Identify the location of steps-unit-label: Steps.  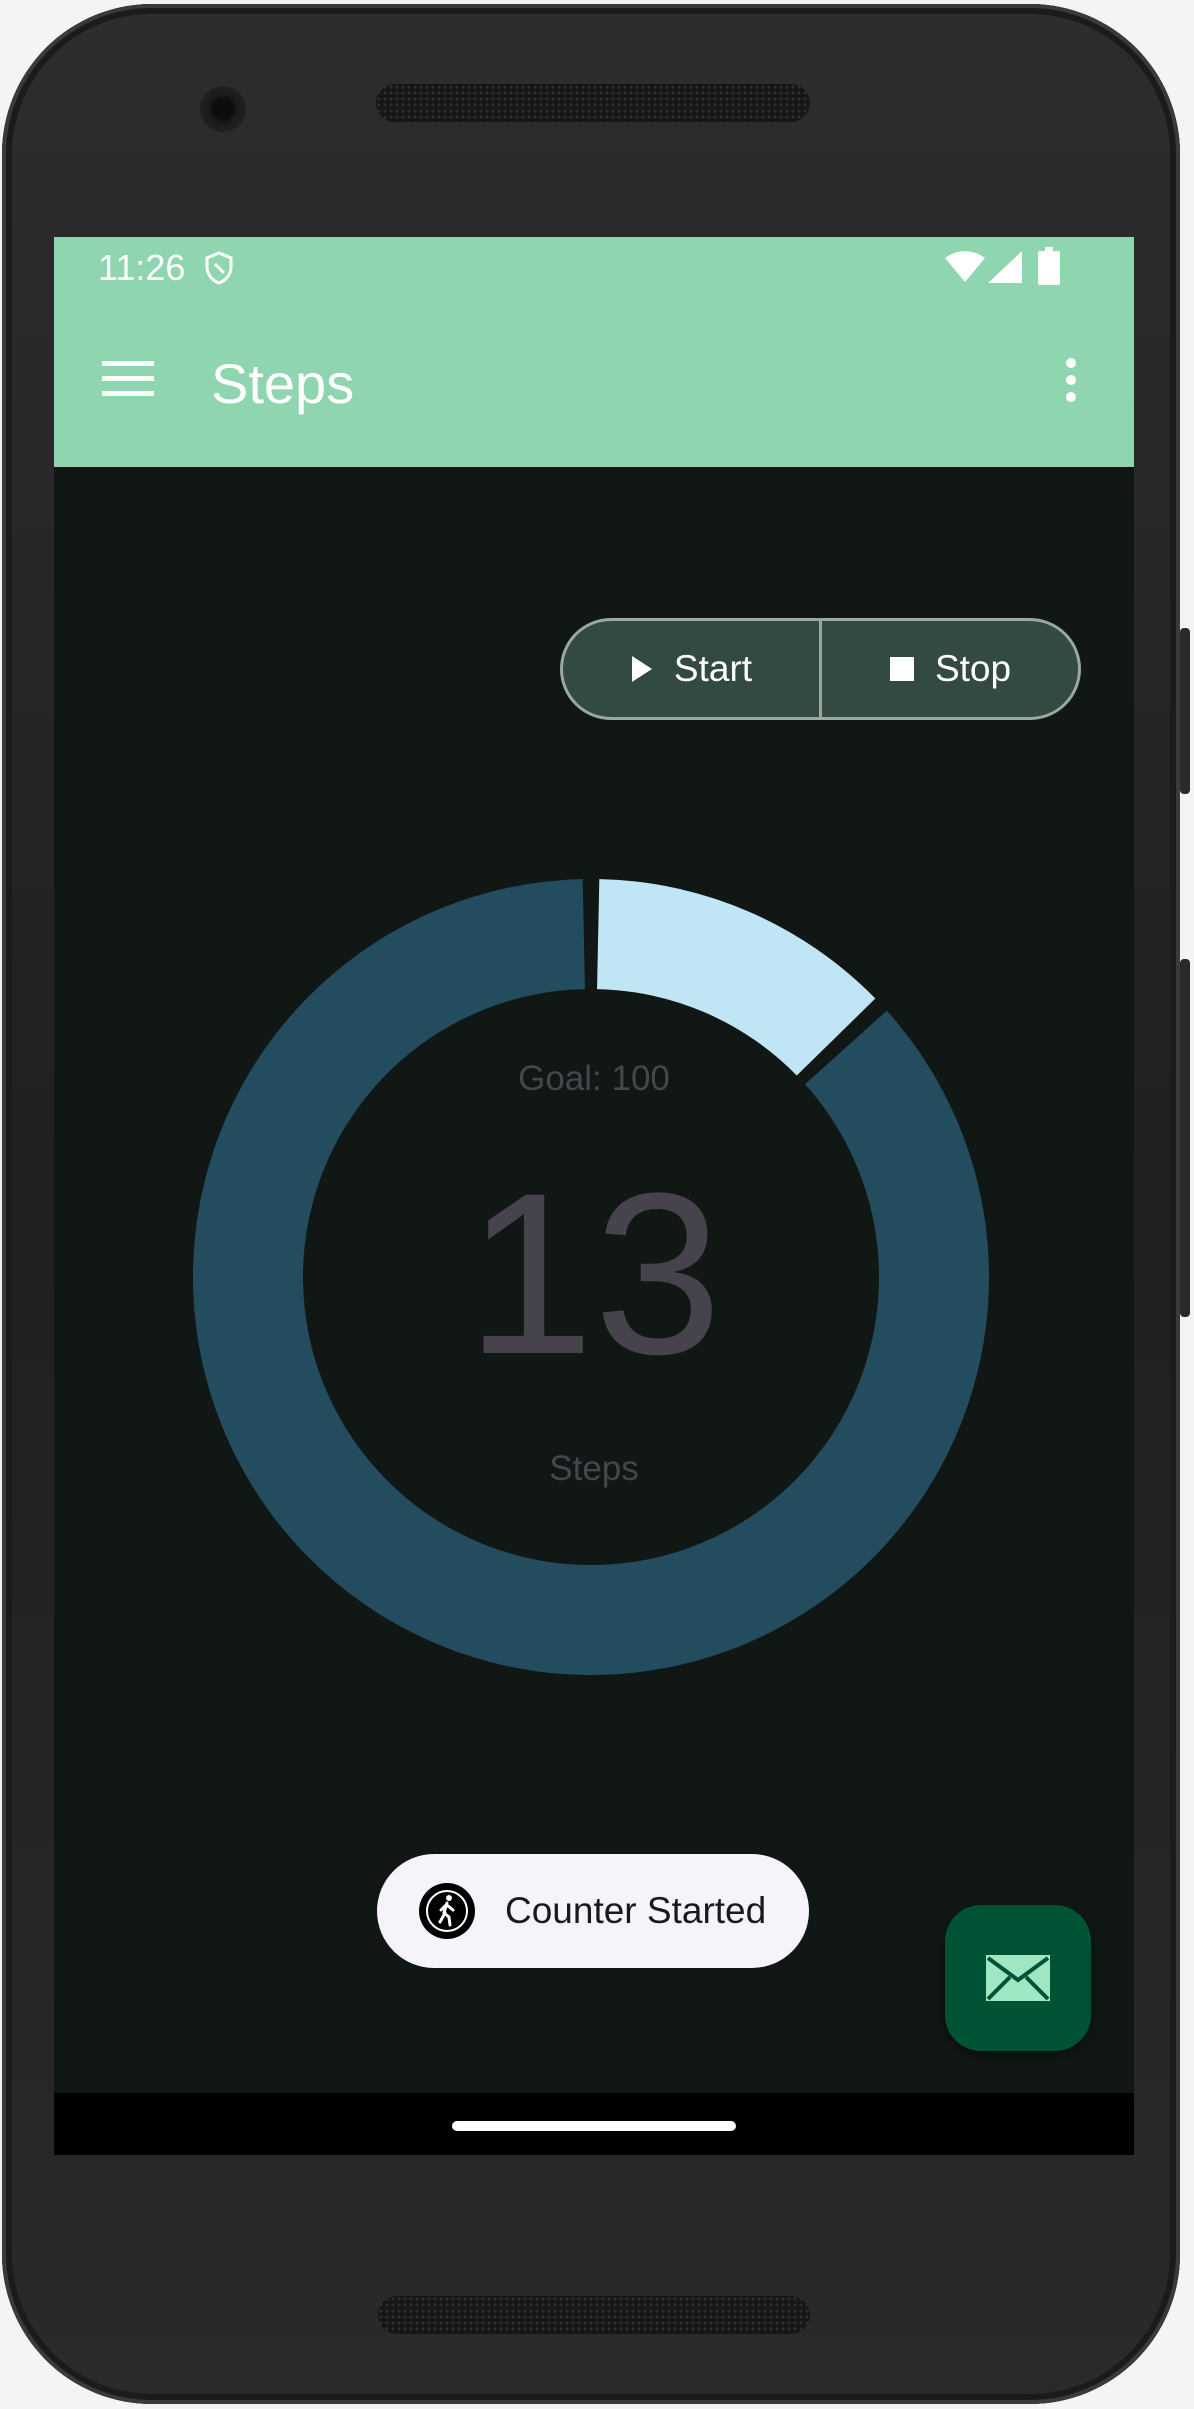
(594, 1468).